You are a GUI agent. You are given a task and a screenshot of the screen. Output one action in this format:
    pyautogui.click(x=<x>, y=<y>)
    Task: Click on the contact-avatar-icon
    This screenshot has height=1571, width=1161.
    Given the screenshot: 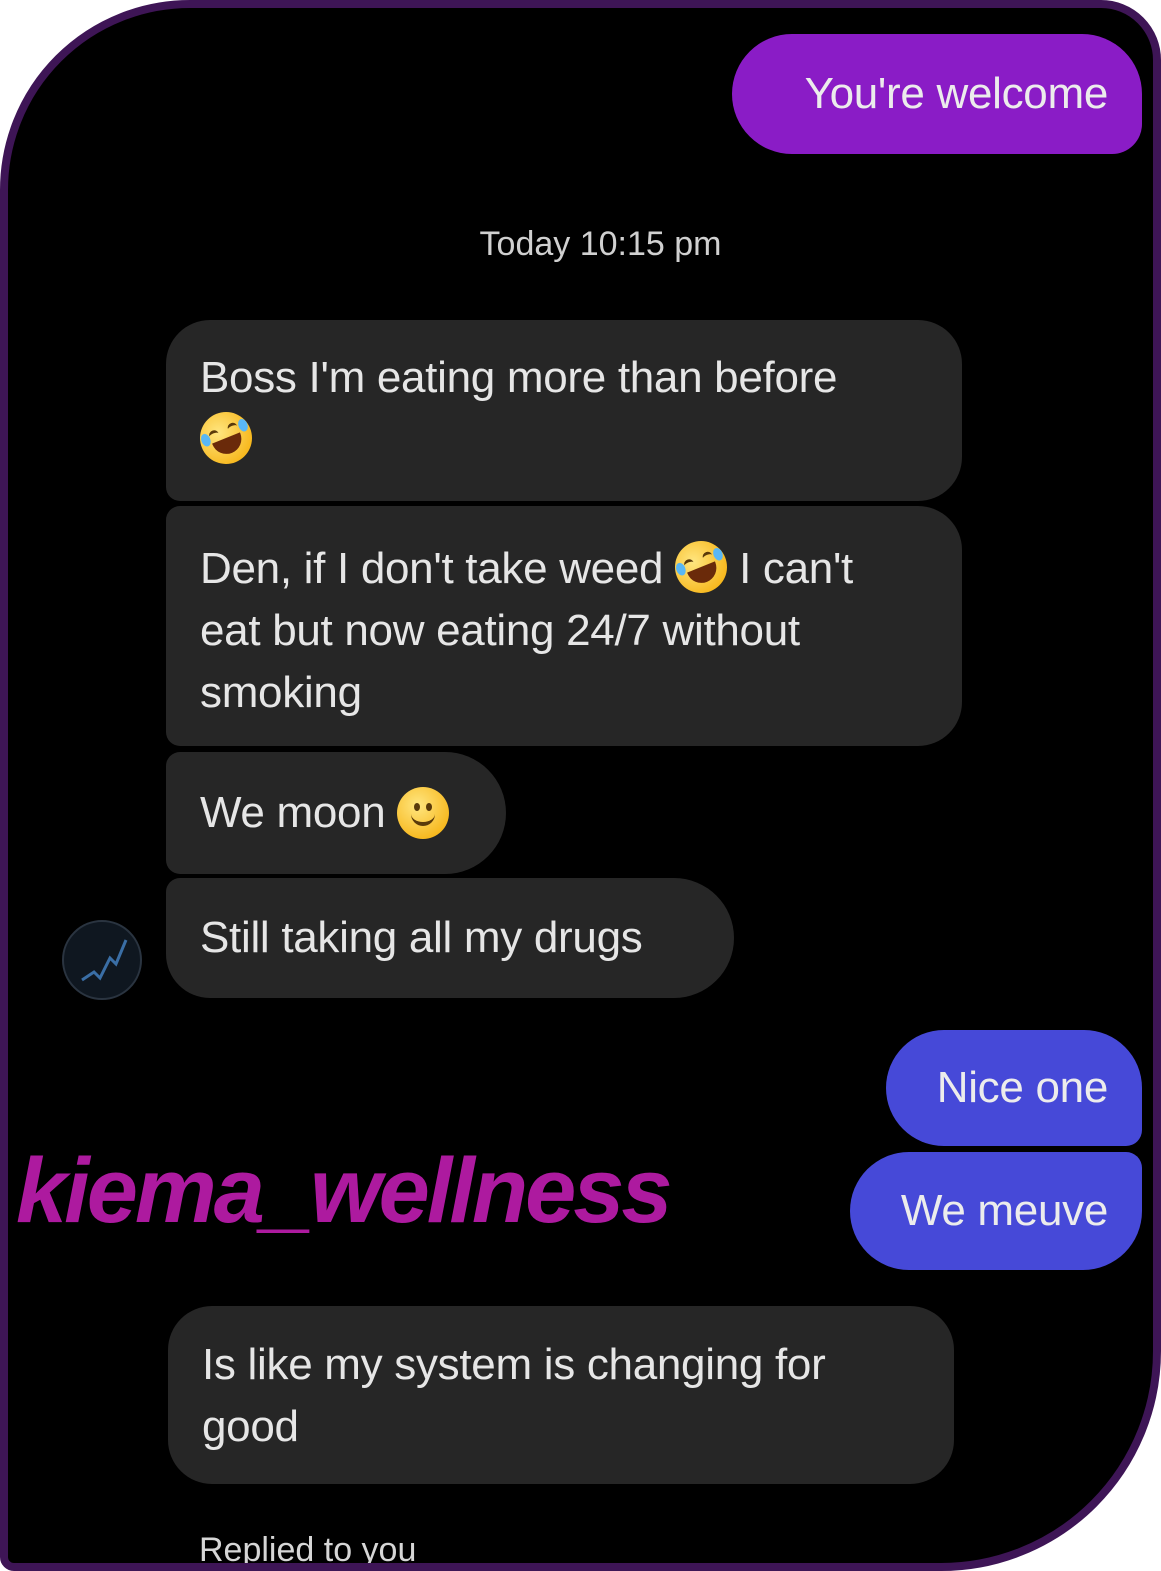 What is the action you would take?
    pyautogui.click(x=102, y=960)
    